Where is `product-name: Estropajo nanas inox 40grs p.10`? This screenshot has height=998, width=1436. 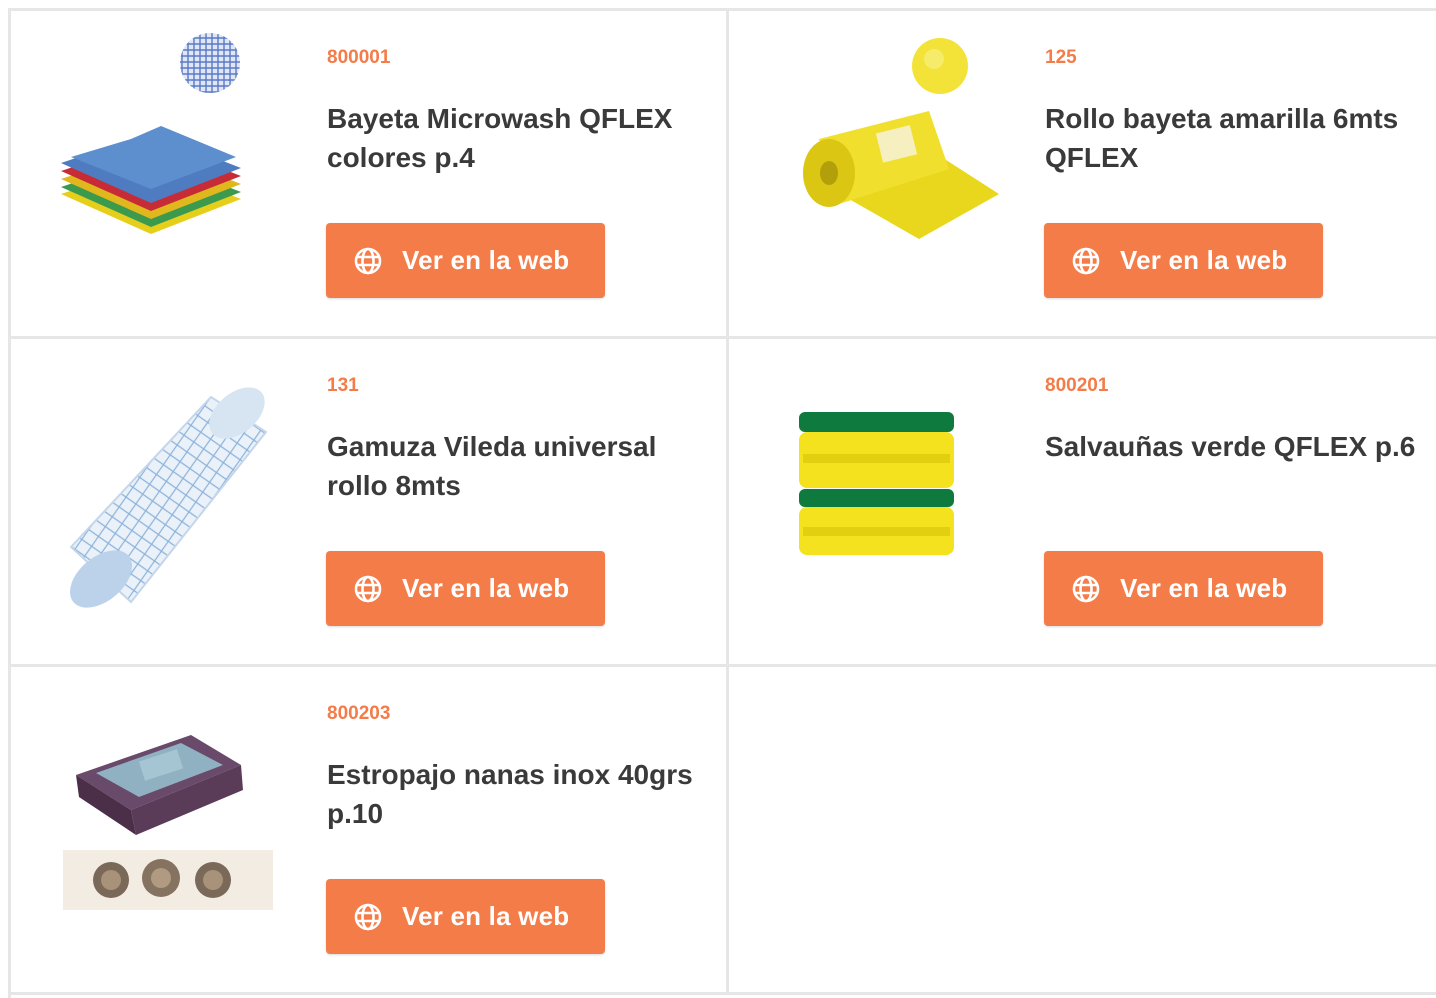 product-name: Estropajo nanas inox 40grs p.10 is located at coordinates (517, 794).